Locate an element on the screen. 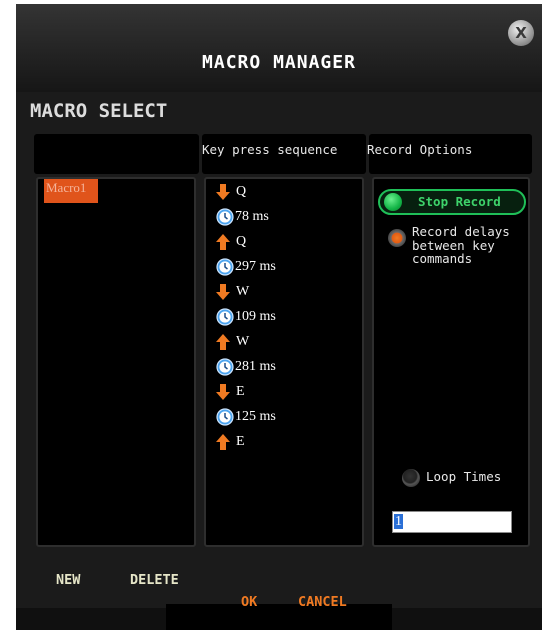 The height and width of the screenshot is (630, 543). cancel-button: CANCEL is located at coordinates (322, 602).